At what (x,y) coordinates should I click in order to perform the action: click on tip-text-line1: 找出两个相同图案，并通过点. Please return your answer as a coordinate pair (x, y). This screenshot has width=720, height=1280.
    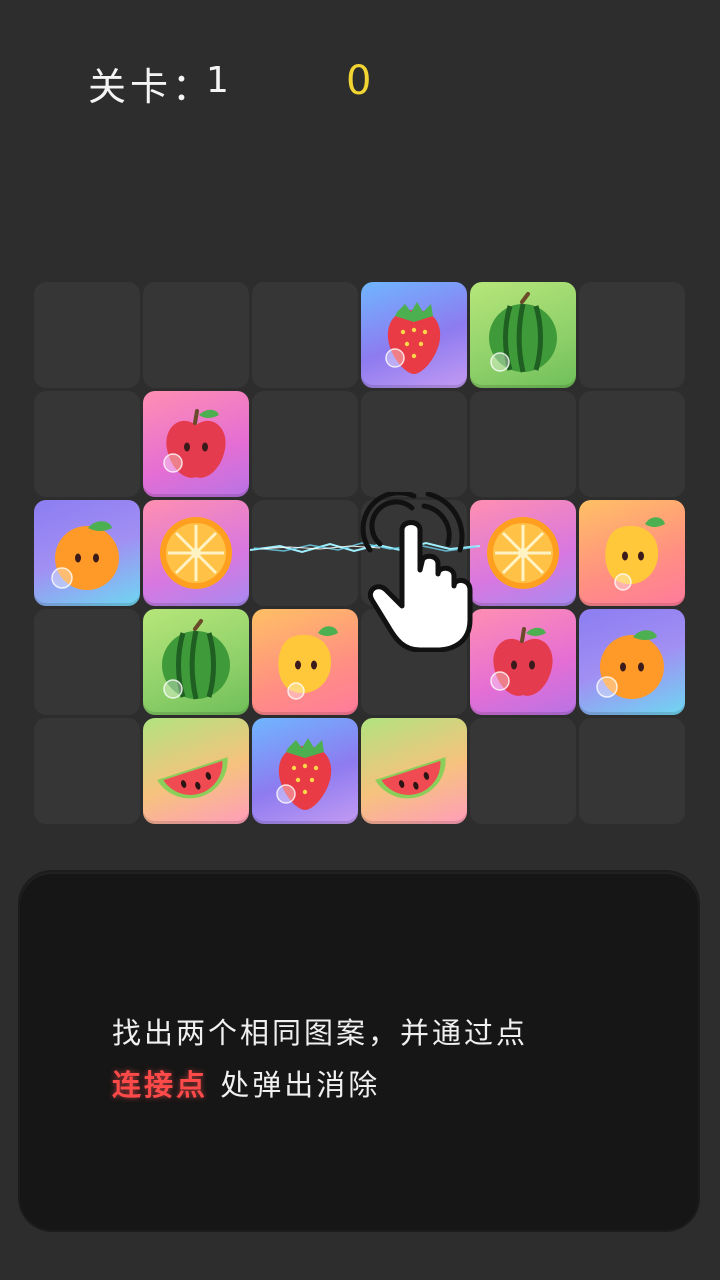
    Looking at the image, I should click on (320, 1033).